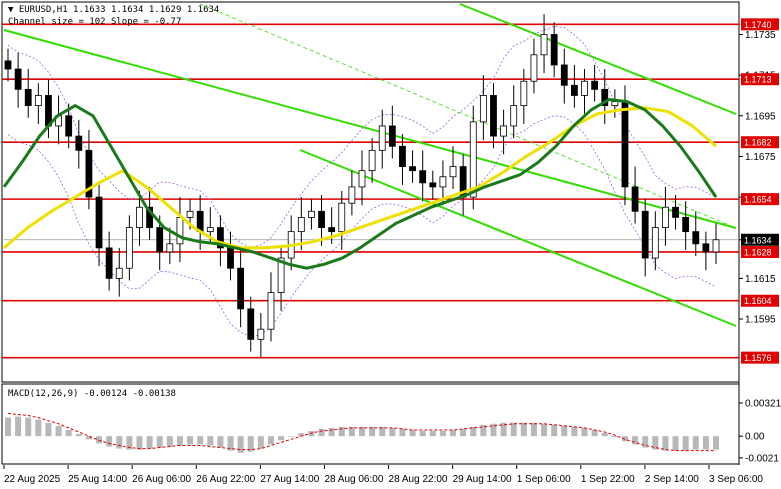  What do you see at coordinates (225, 479) in the screenshot?
I see `time-tick-label: 26 Aug 22:00` at bounding box center [225, 479].